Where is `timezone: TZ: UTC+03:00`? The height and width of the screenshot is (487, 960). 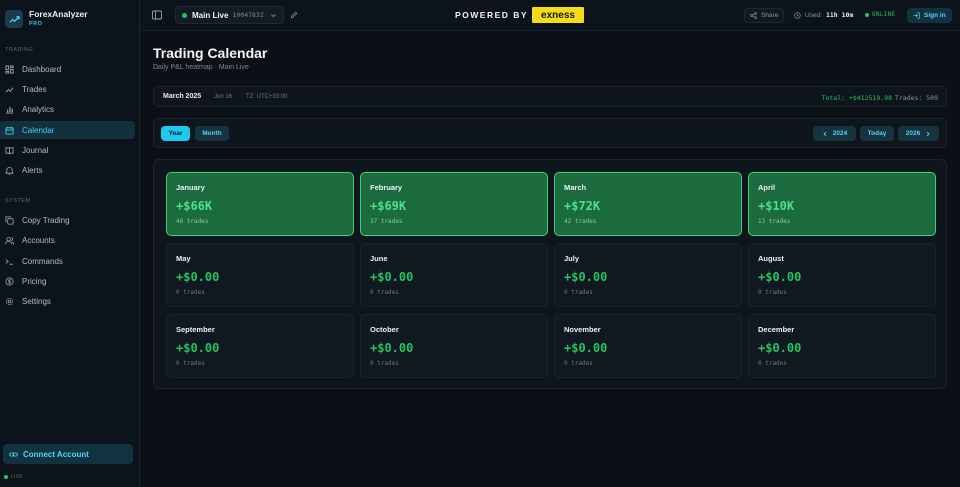 timezone: TZ: UTC+03:00 is located at coordinates (267, 96).